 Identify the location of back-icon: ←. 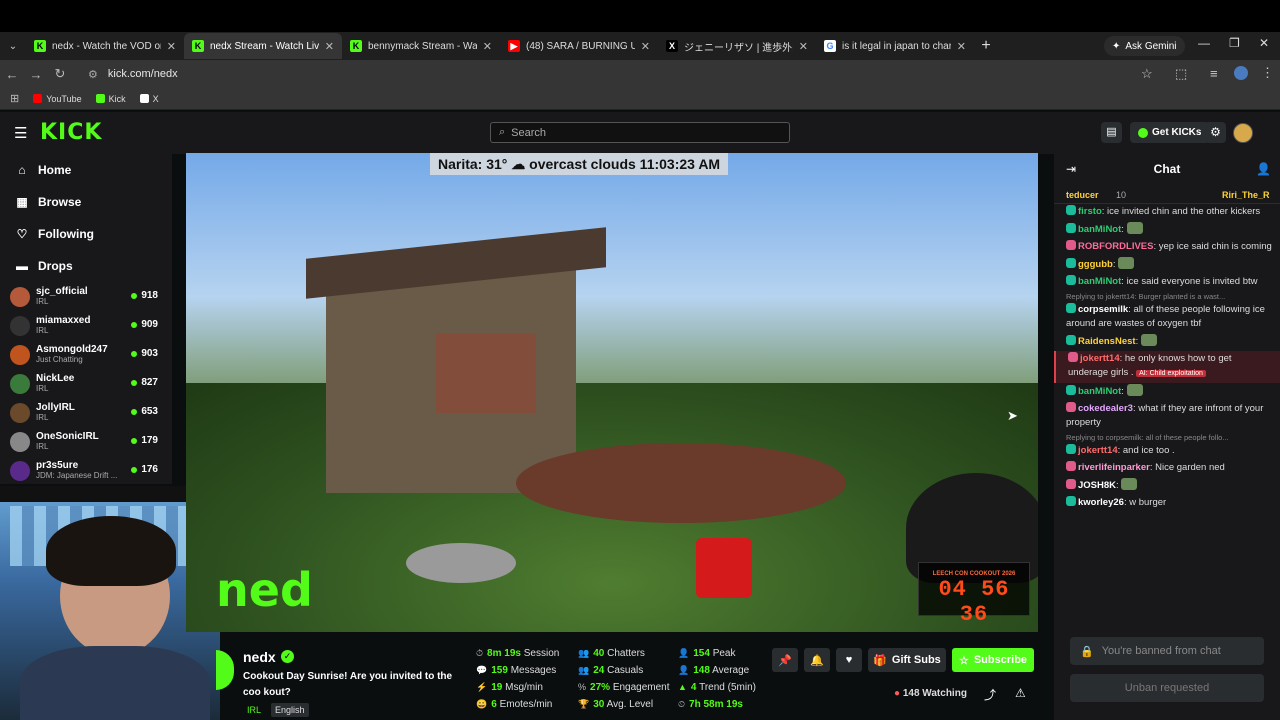
(12, 74).